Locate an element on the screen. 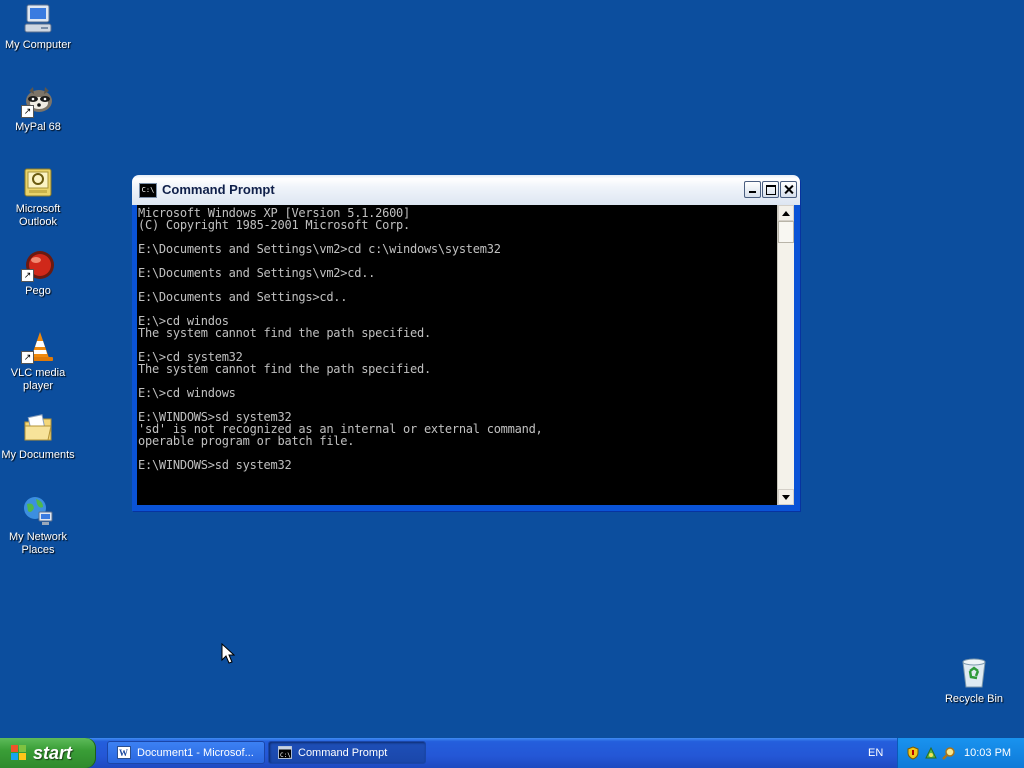  desktop-icon-label: My Documents is located at coordinates (38, 455).